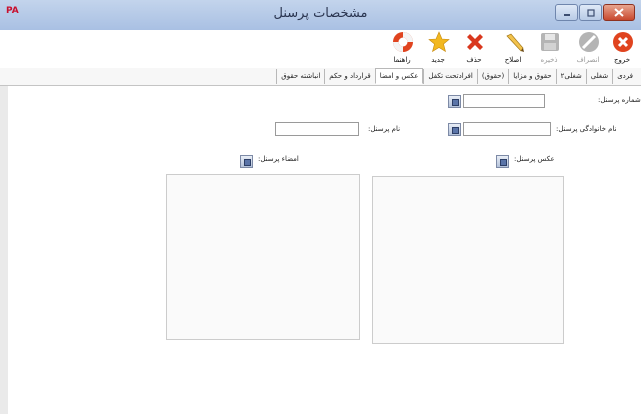 The image size is (641, 414). What do you see at coordinates (513, 60) in the screenshot?
I see `edit-label: اصلاح` at bounding box center [513, 60].